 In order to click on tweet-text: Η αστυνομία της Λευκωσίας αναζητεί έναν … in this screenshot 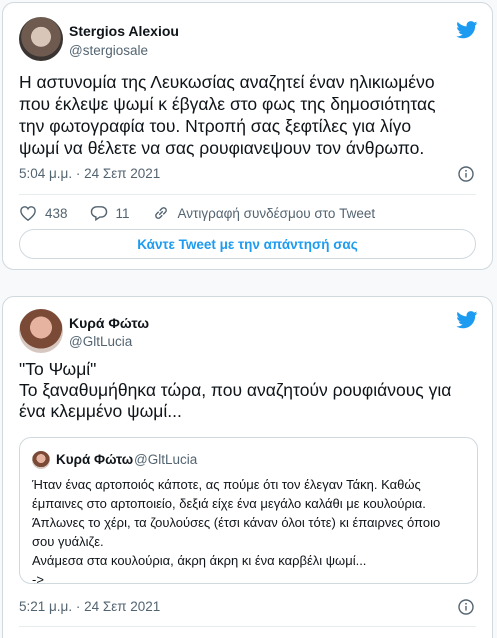, I will do `click(227, 115)`.